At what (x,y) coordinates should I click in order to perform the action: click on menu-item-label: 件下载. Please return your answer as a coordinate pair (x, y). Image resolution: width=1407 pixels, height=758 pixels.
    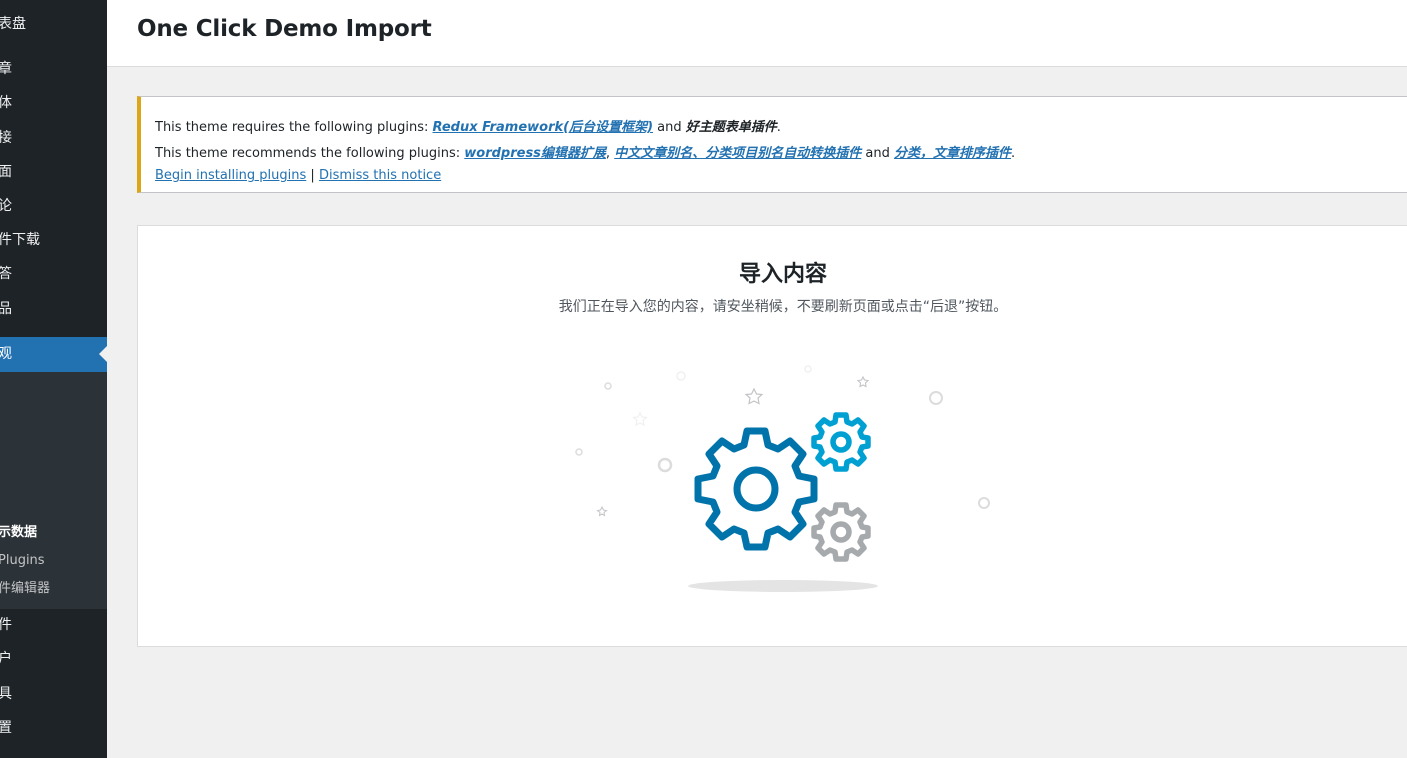
    Looking at the image, I should click on (20, 240).